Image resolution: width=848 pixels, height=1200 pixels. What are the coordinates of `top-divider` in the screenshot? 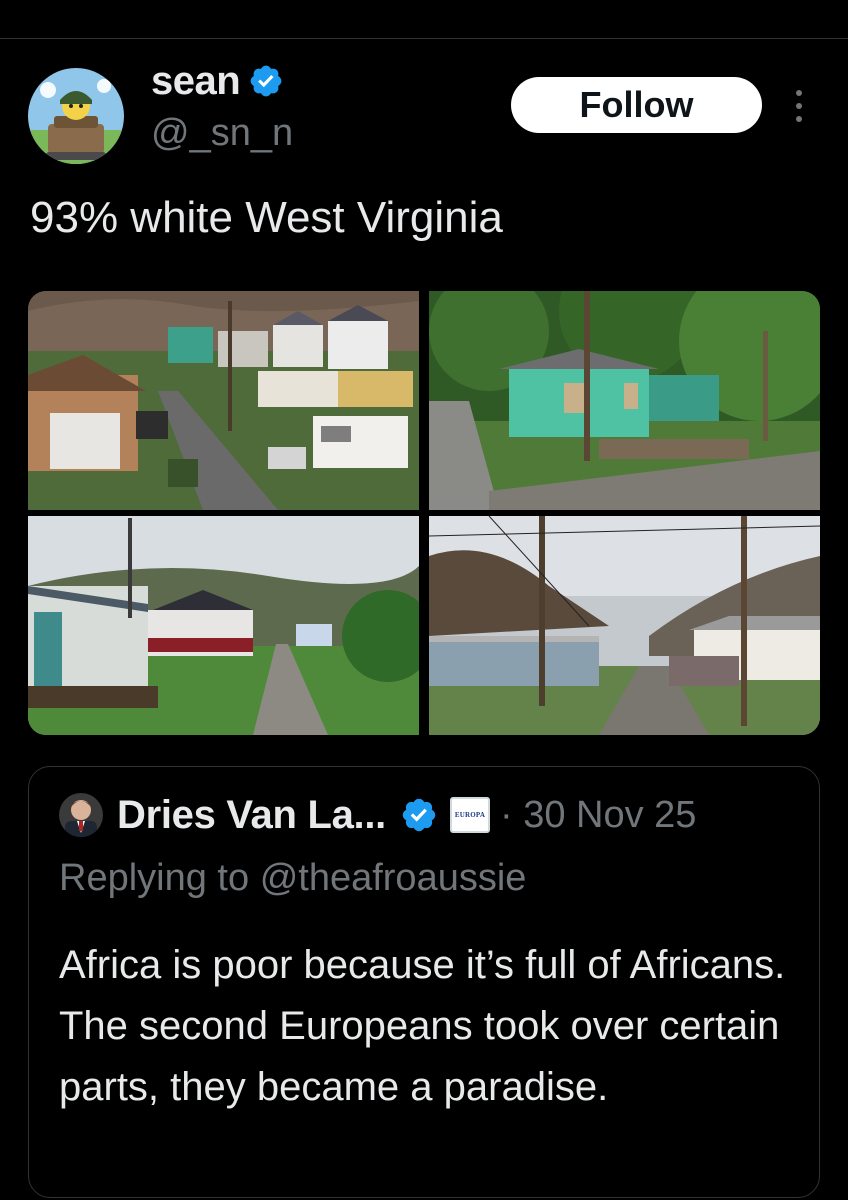 It's located at (424, 38).